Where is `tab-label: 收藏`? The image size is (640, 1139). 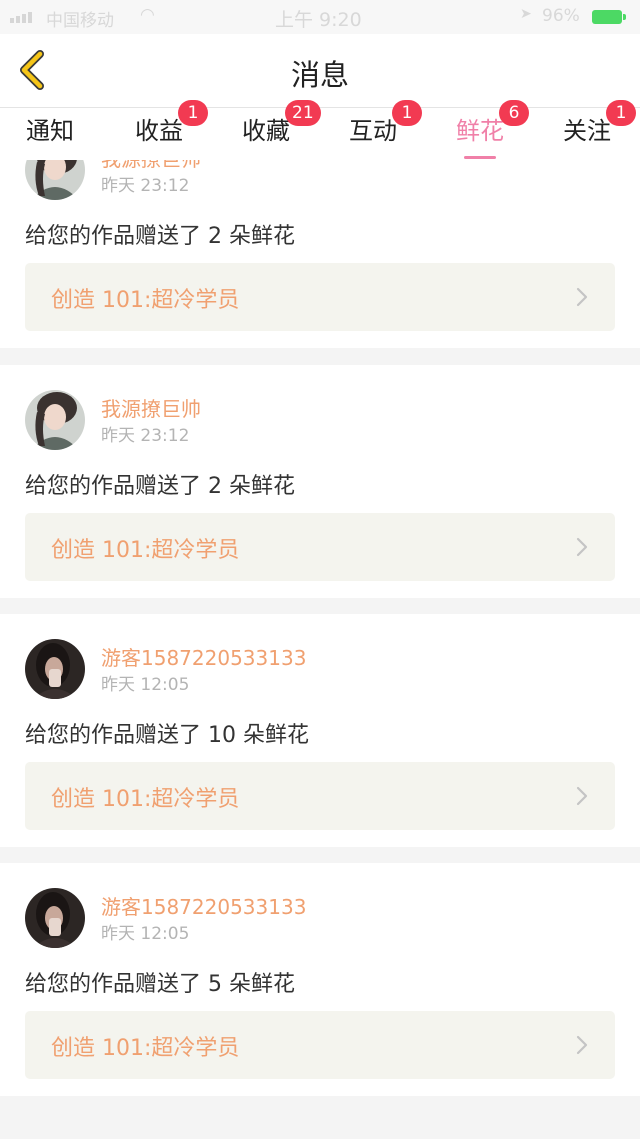
tab-label: 收藏 is located at coordinates (266, 131).